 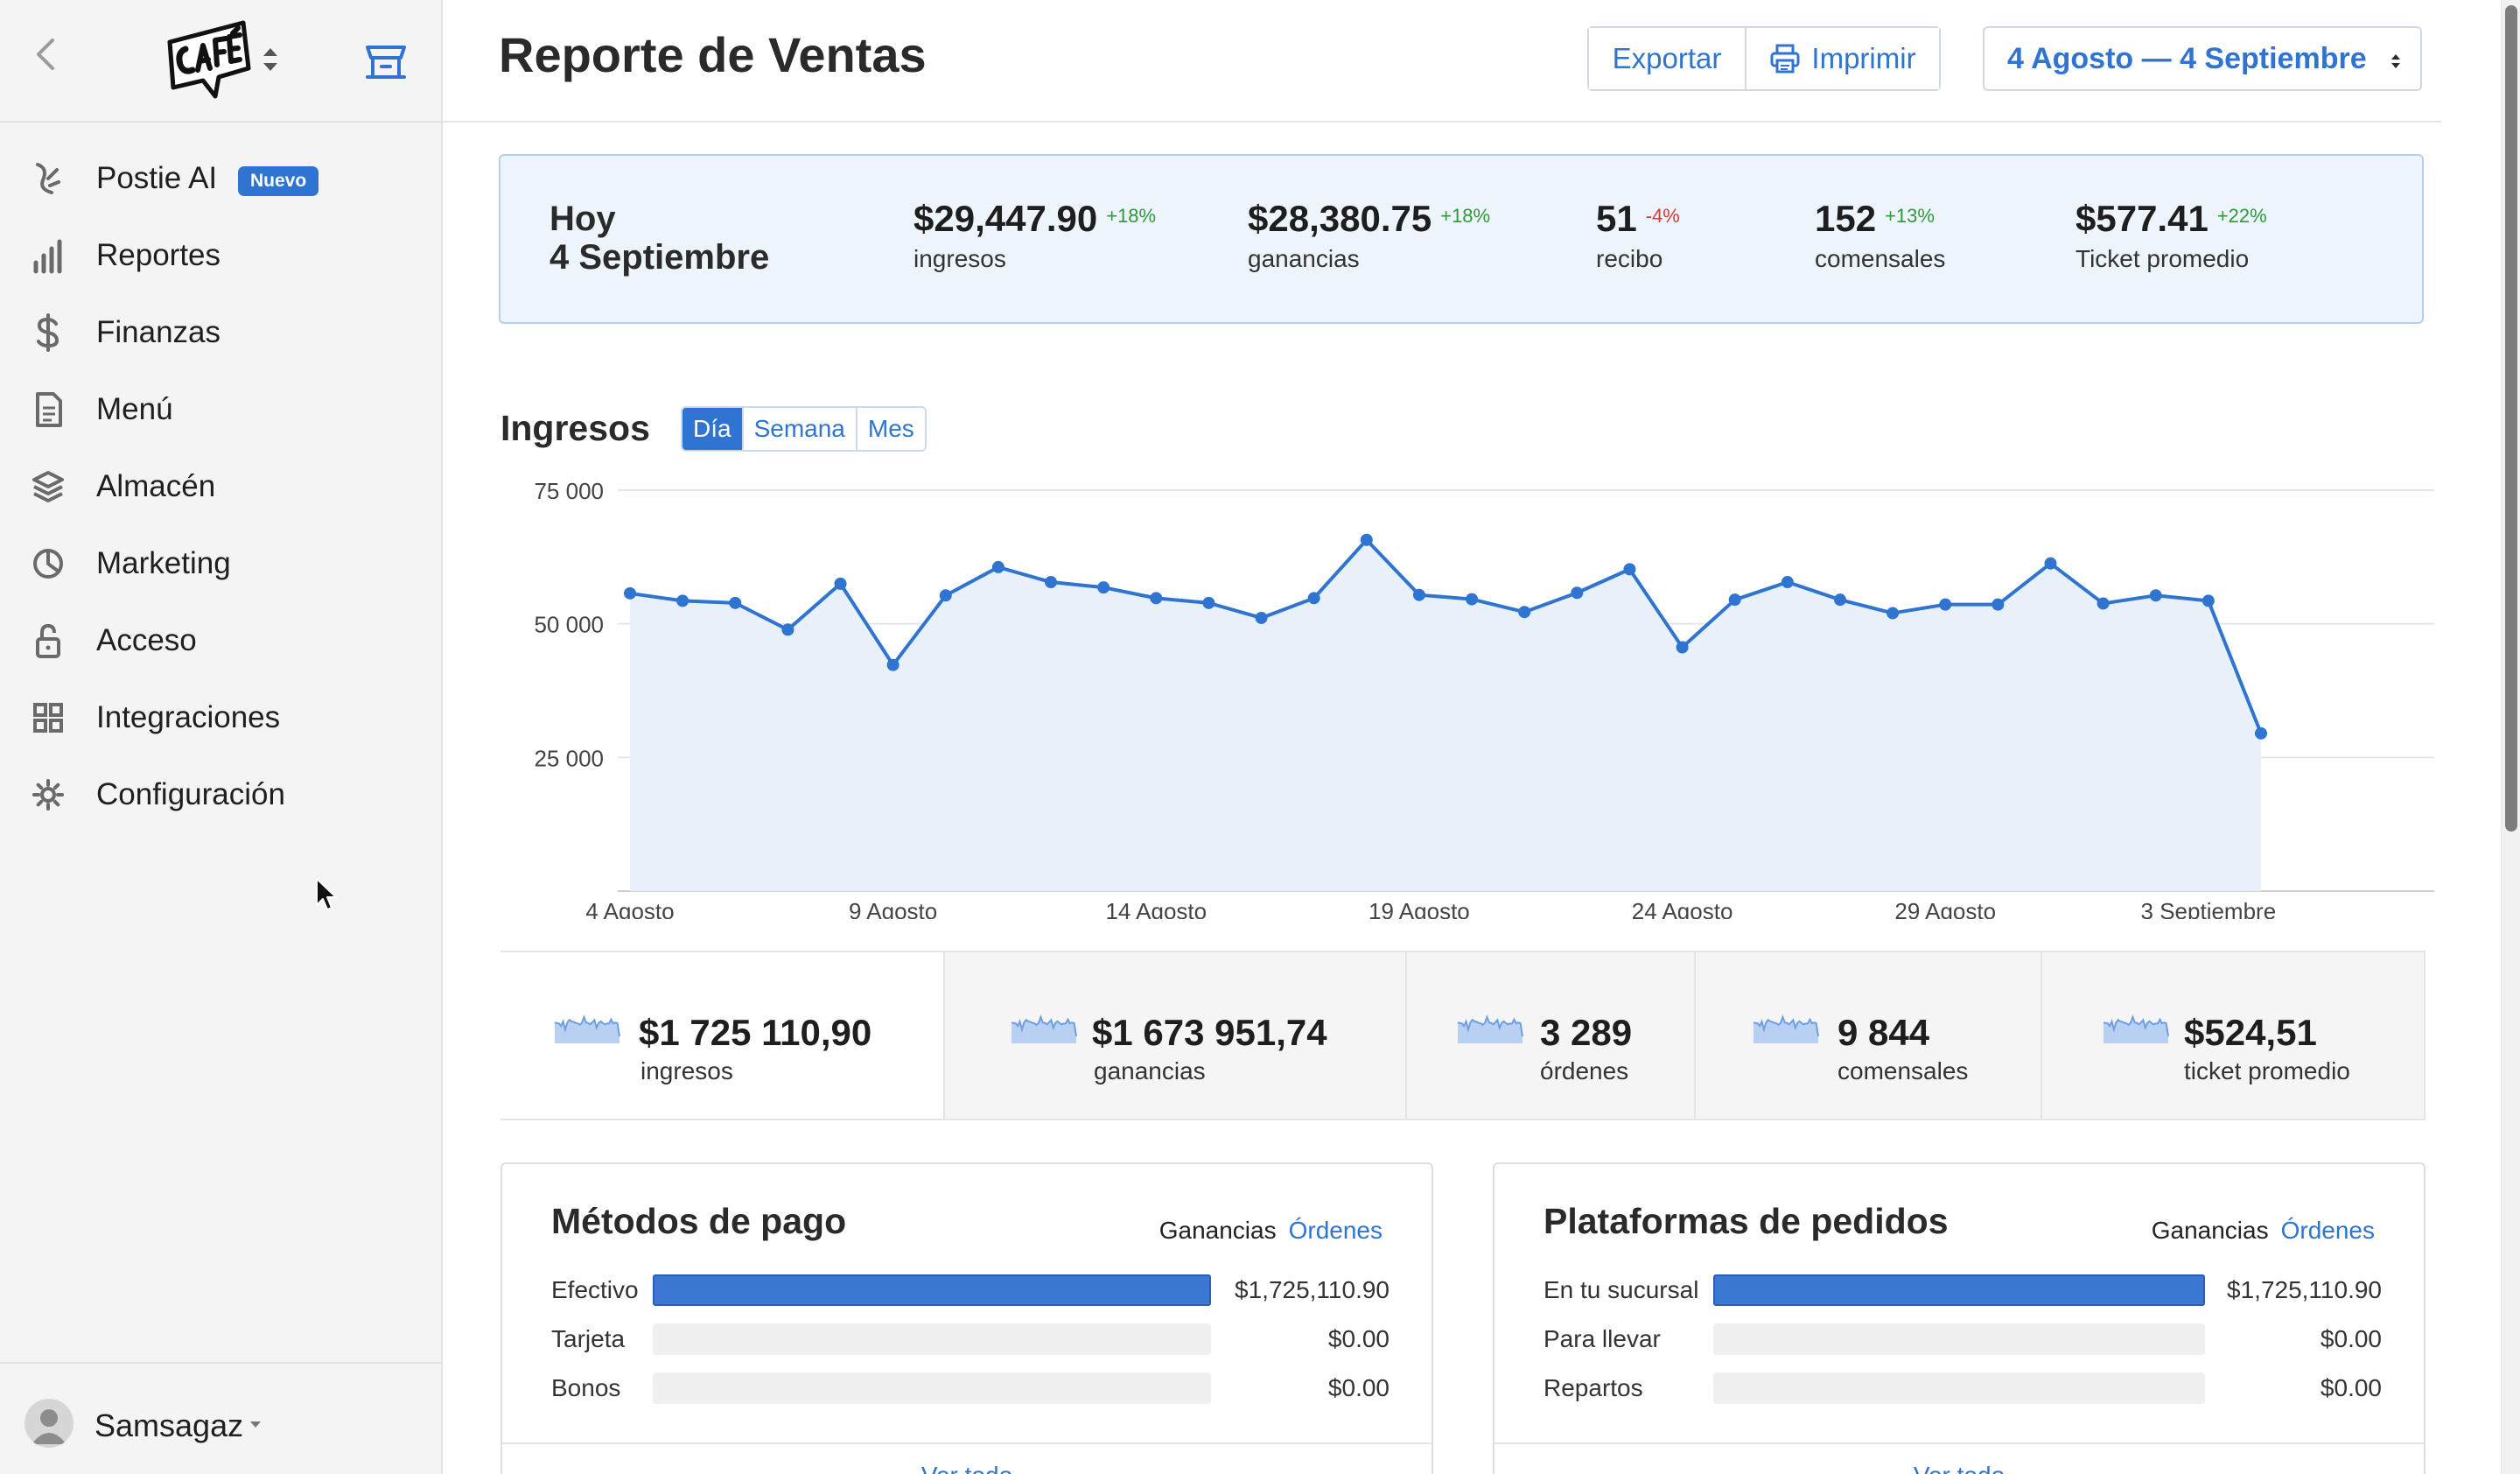 What do you see at coordinates (2241, 216) in the screenshot?
I see `kpi-delta: +22%` at bounding box center [2241, 216].